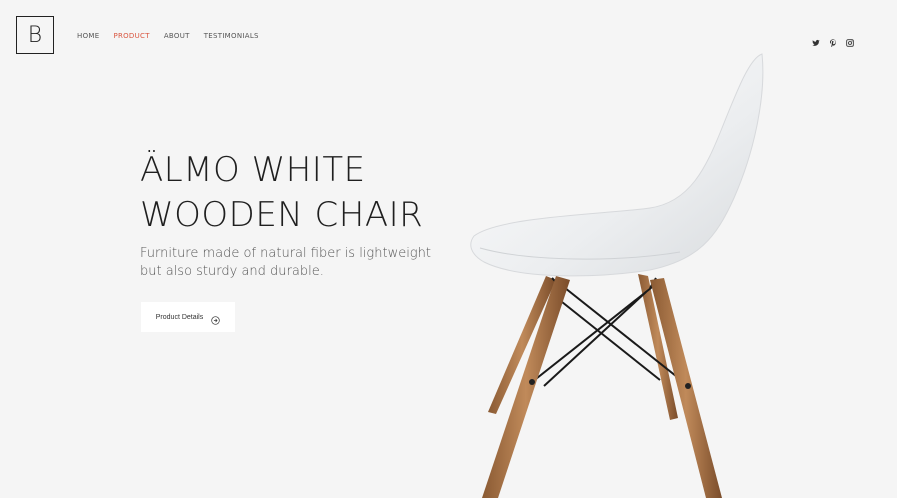 The image size is (897, 498). I want to click on arrow-circle-icon, so click(215, 319).